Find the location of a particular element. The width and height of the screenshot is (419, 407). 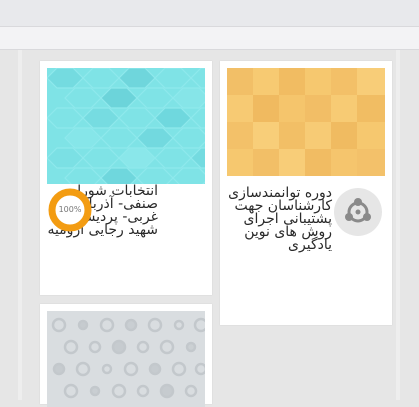

course-image-hexagon is located at coordinates (126, 126).